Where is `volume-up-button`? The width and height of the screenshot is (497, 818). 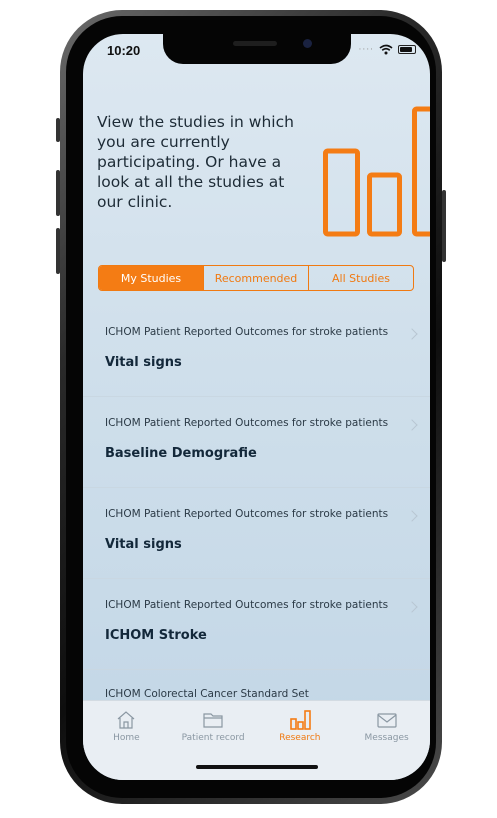 volume-up-button is located at coordinates (58, 193).